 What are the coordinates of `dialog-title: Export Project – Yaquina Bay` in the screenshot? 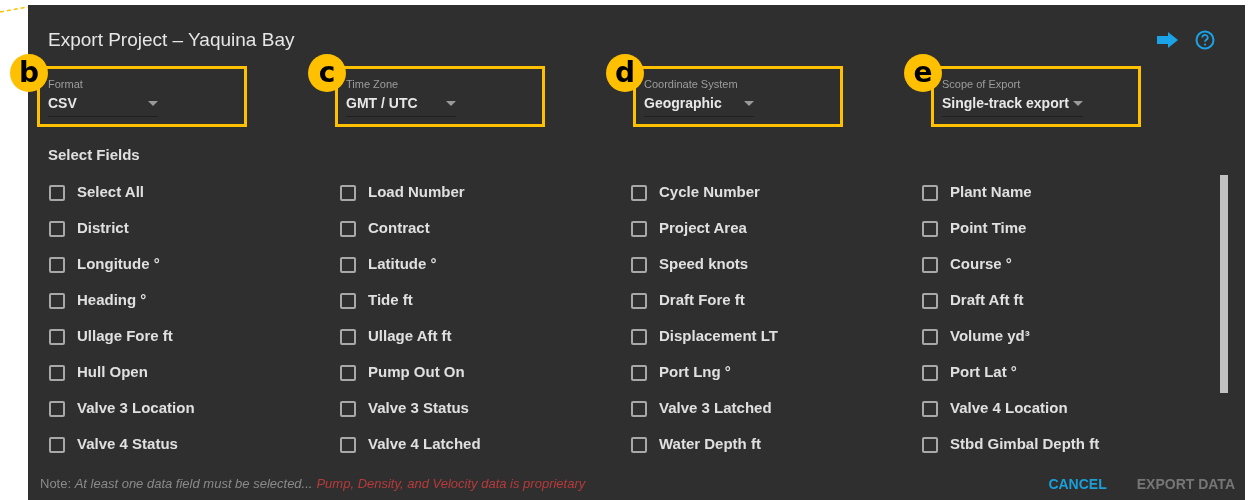 It's located at (171, 39).